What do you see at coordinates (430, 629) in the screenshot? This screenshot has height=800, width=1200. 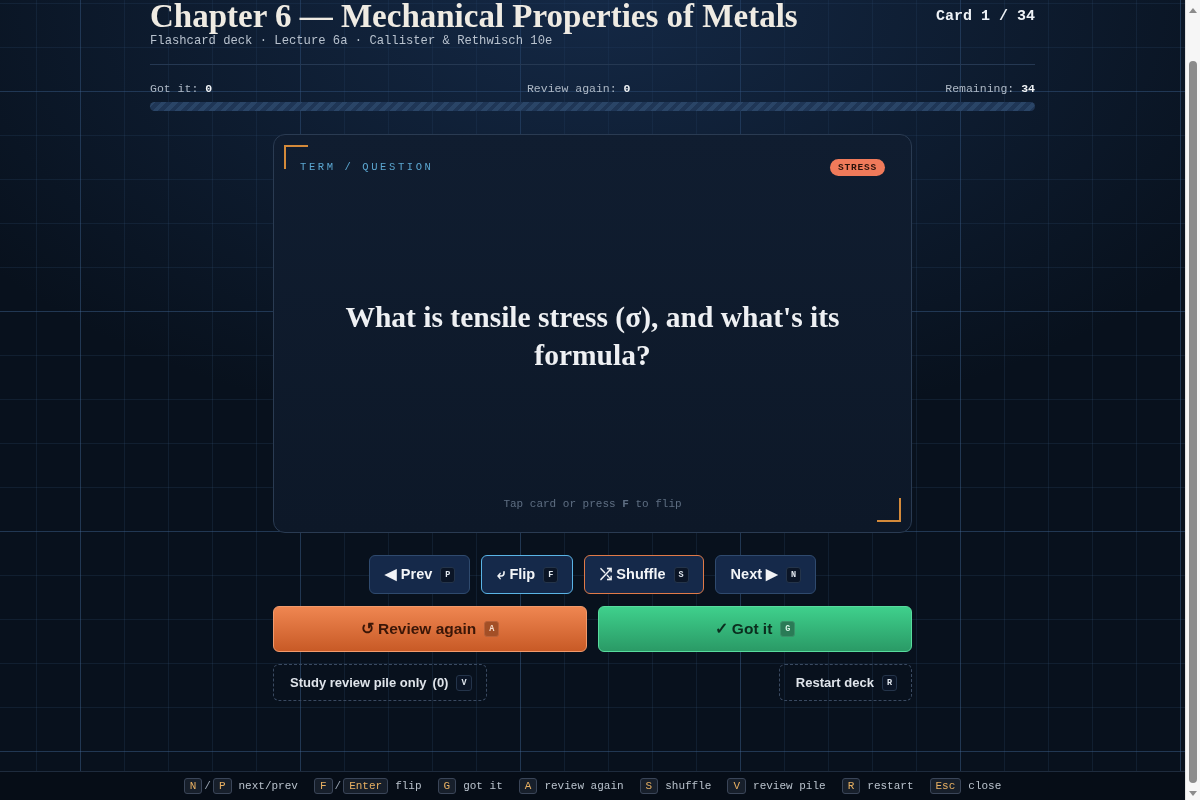 I see `review-again-button: ↺ Review again A` at bounding box center [430, 629].